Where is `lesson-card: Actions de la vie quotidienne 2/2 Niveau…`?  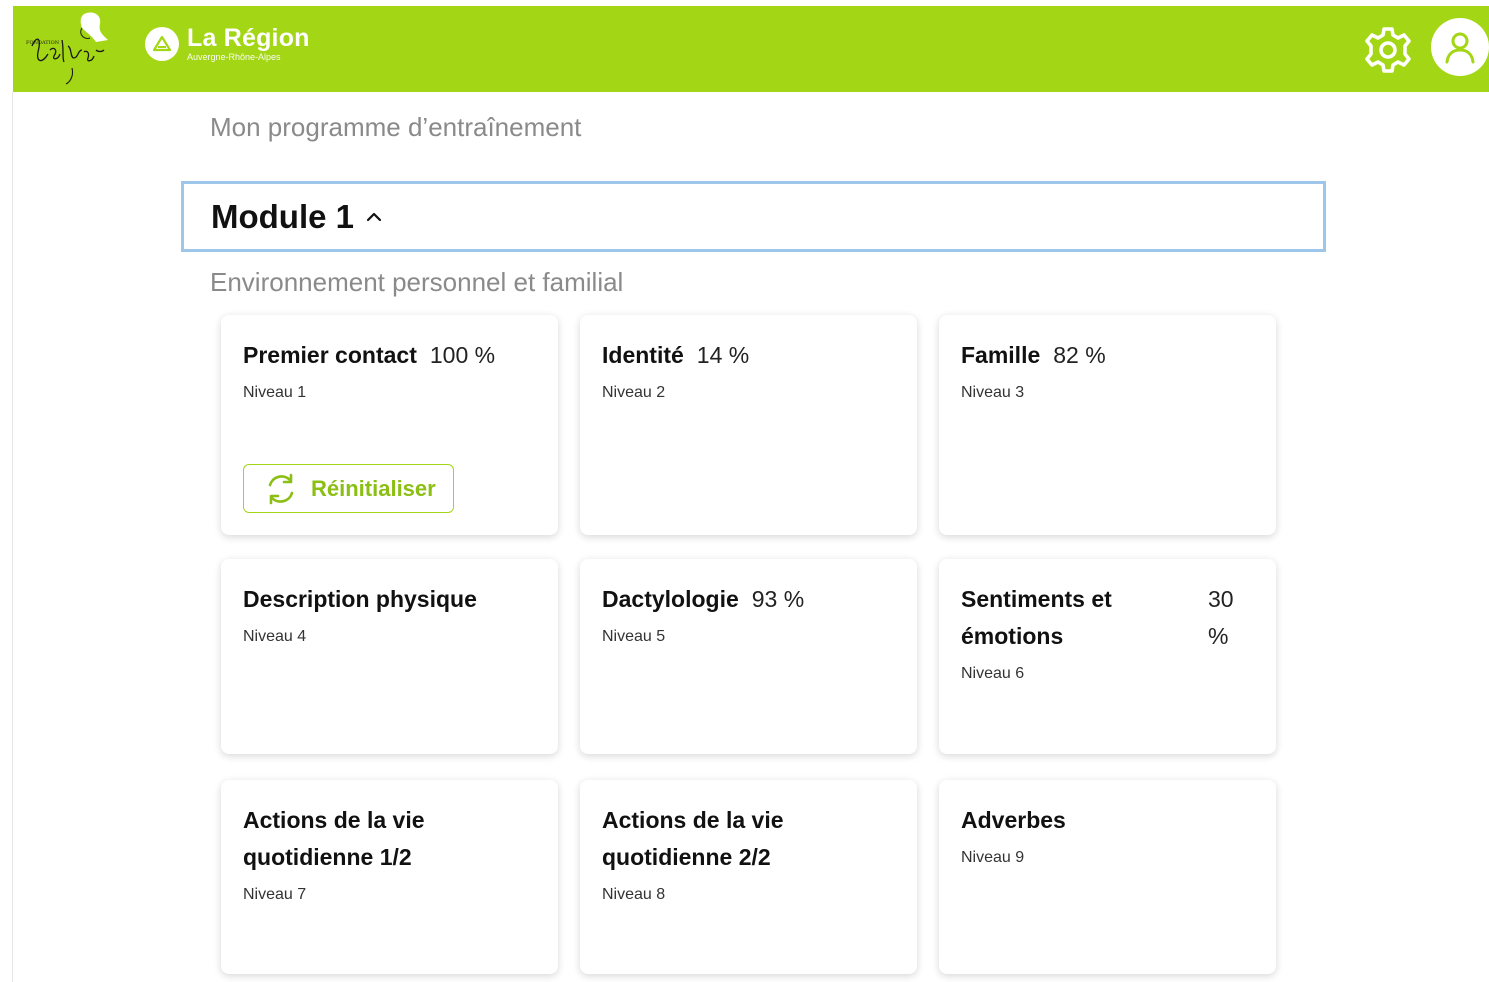
lesson-card: Actions de la vie quotidienne 2/2 Niveau… is located at coordinates (748, 877).